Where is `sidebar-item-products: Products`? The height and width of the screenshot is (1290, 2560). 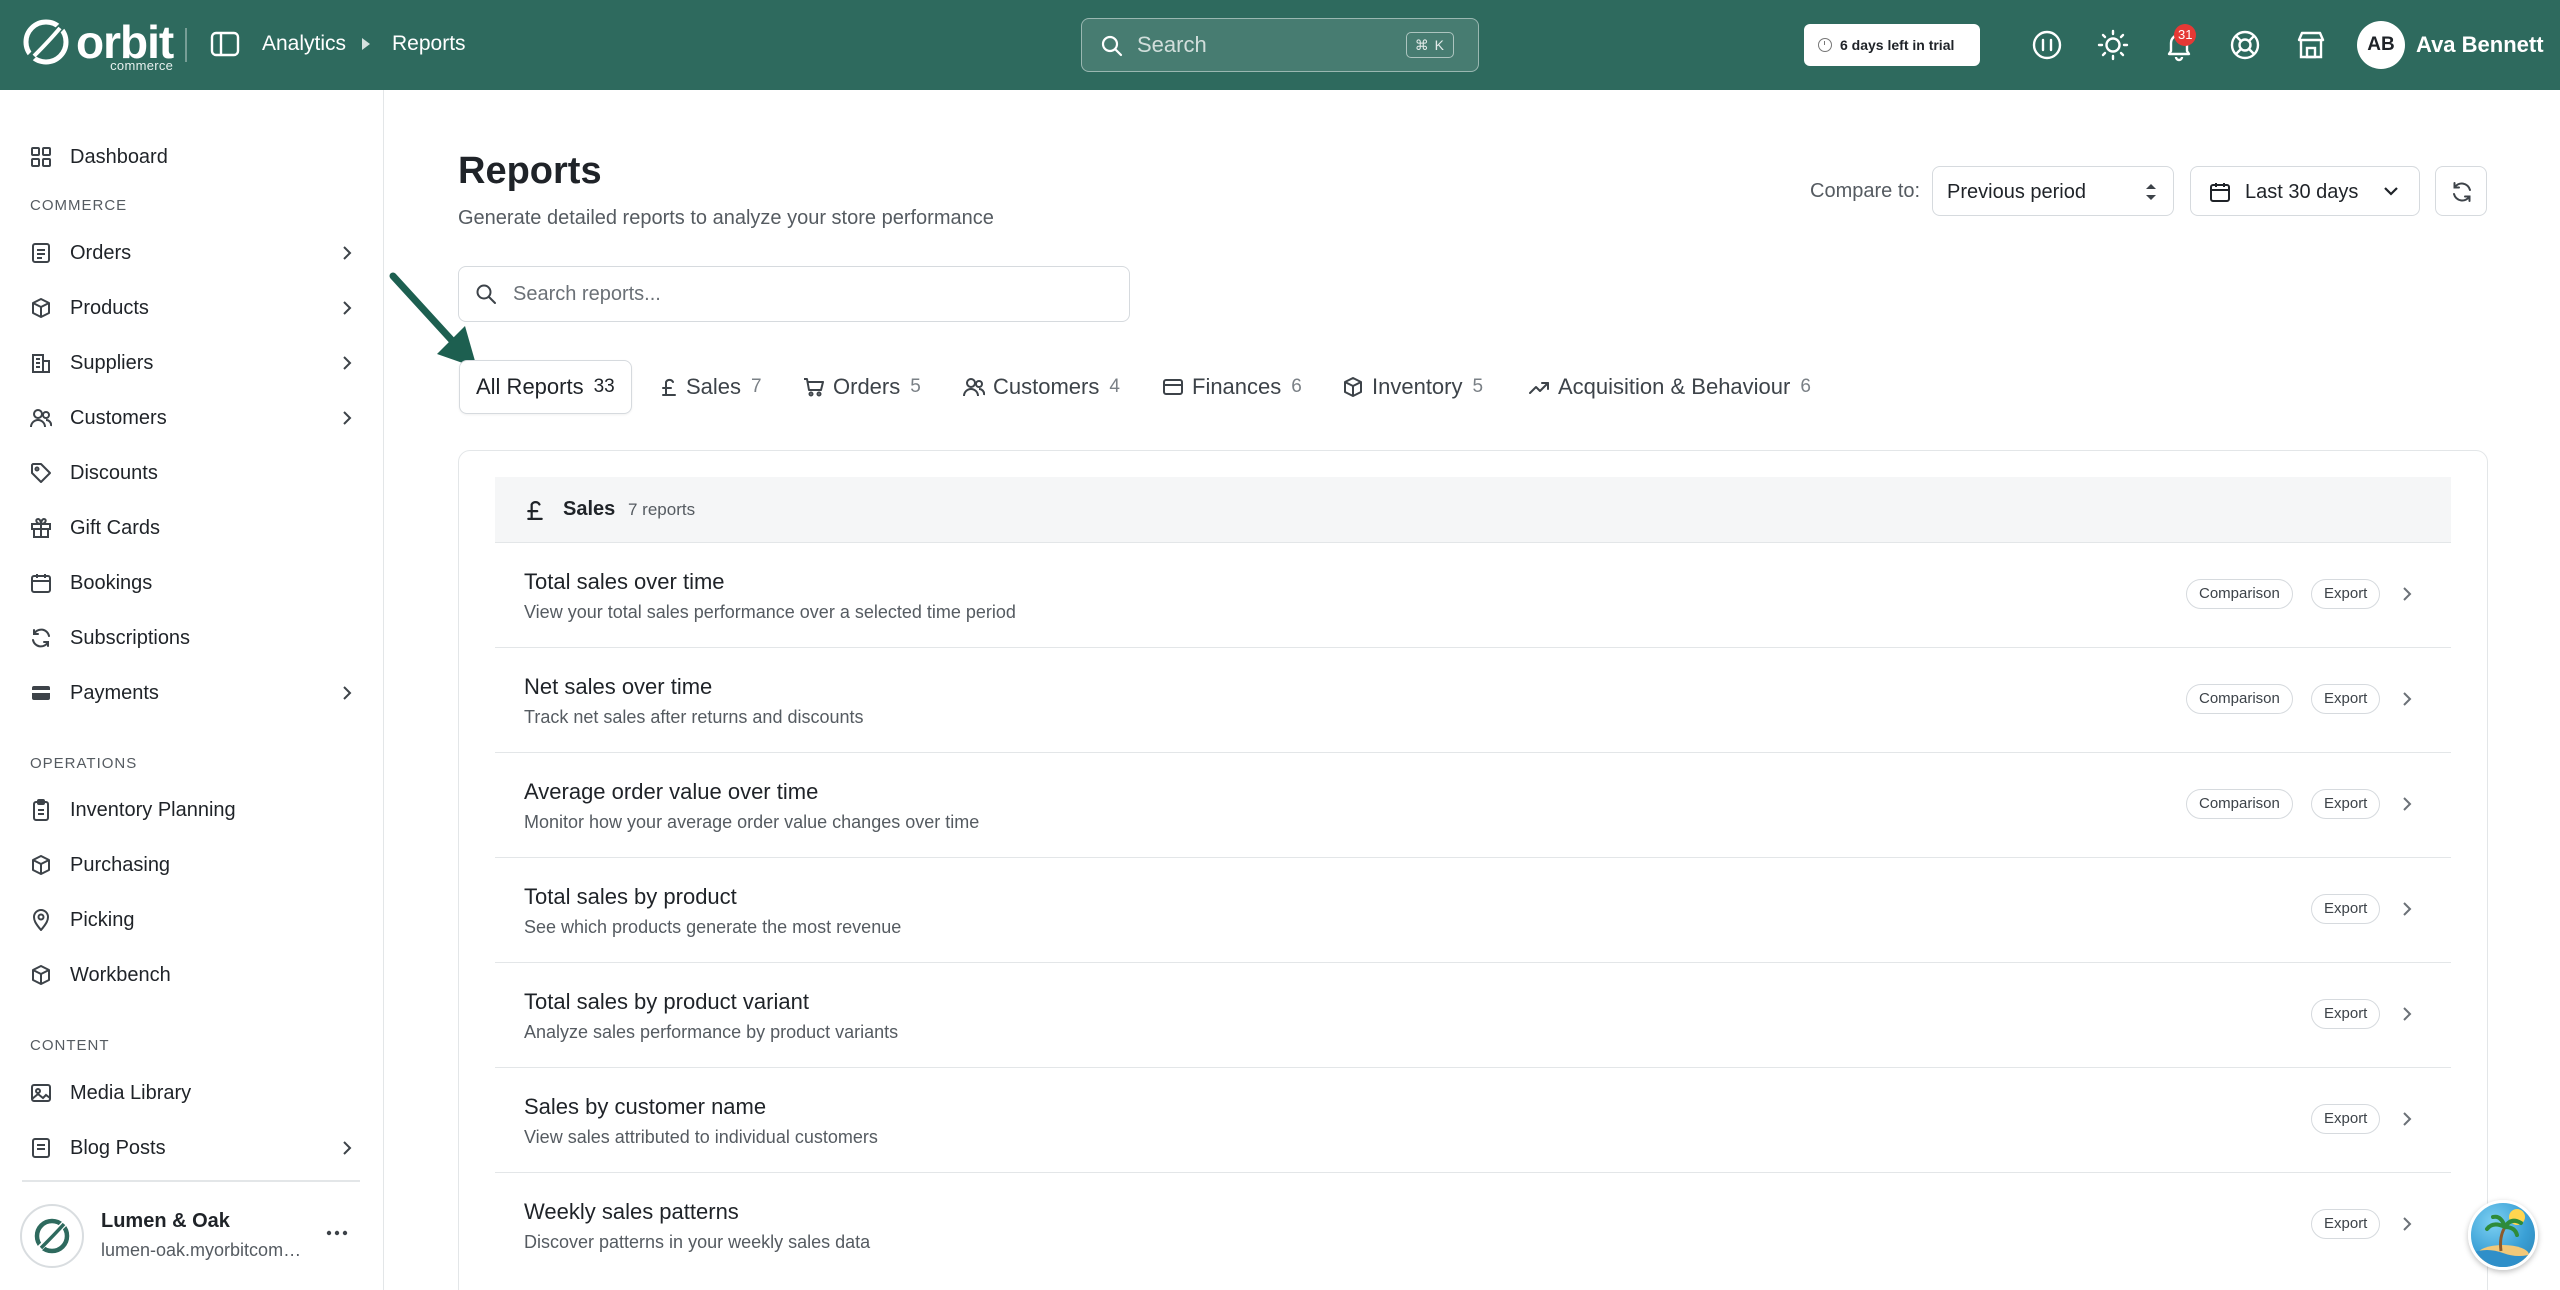 sidebar-item-products: Products is located at coordinates (190, 308).